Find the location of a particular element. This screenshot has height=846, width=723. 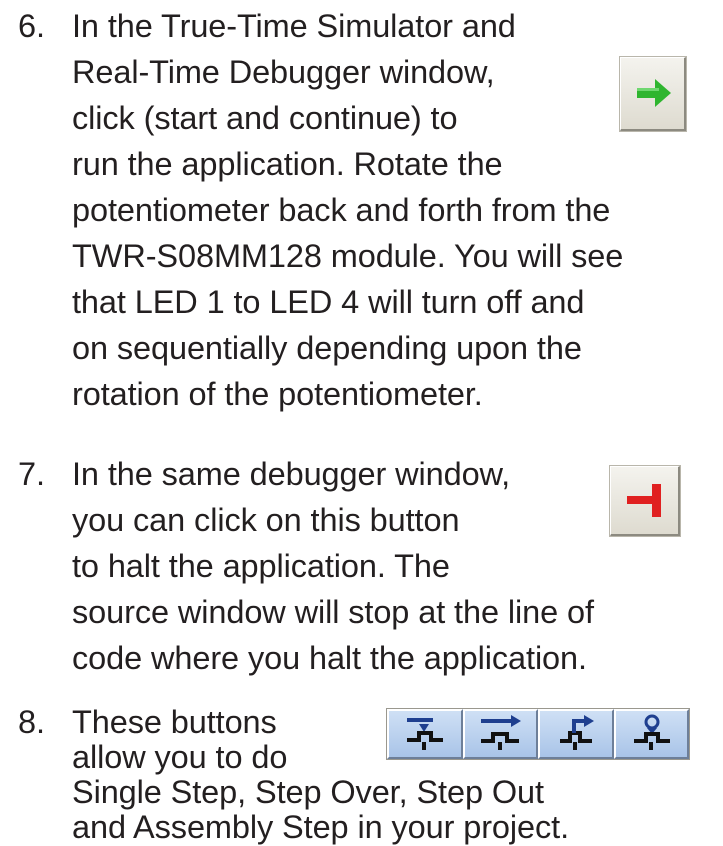

step-text-line: Single Step, Step Over, Step Out is located at coordinates (308, 792).